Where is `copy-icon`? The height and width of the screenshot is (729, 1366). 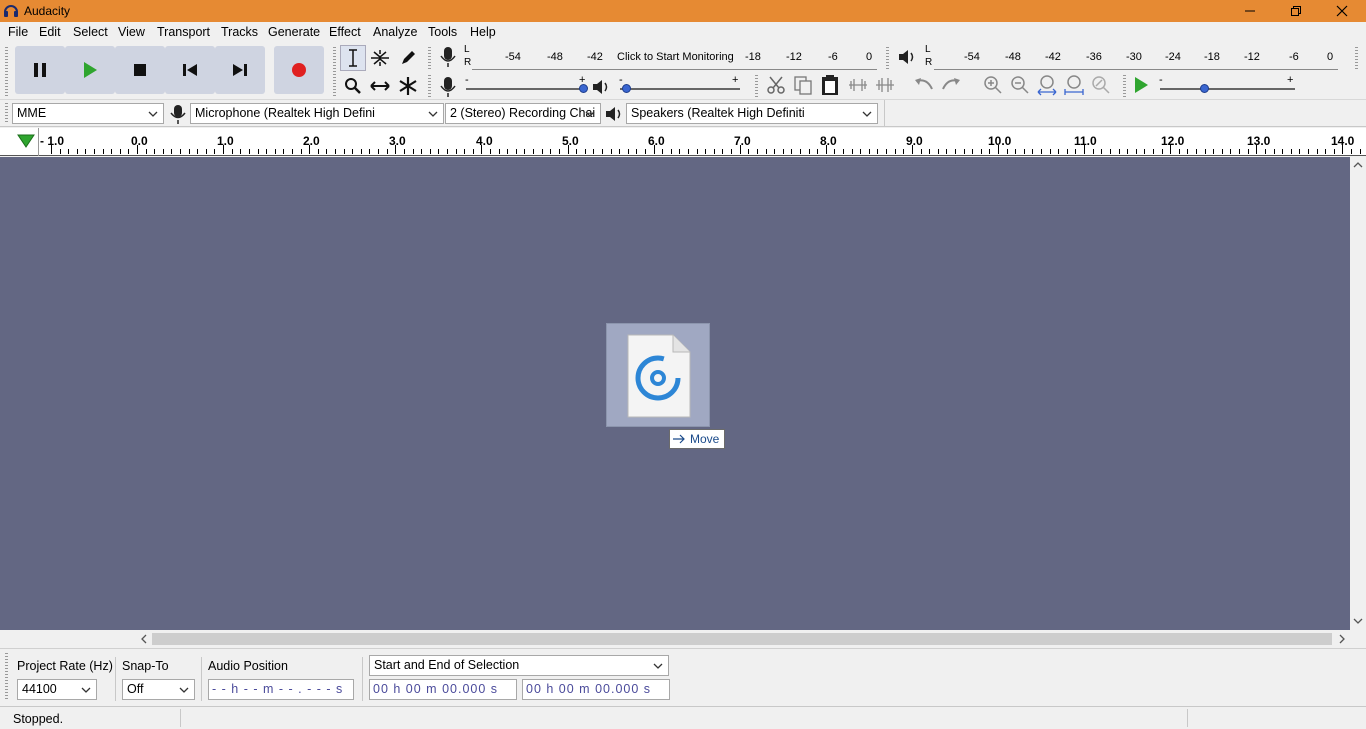
copy-icon is located at coordinates (803, 85).